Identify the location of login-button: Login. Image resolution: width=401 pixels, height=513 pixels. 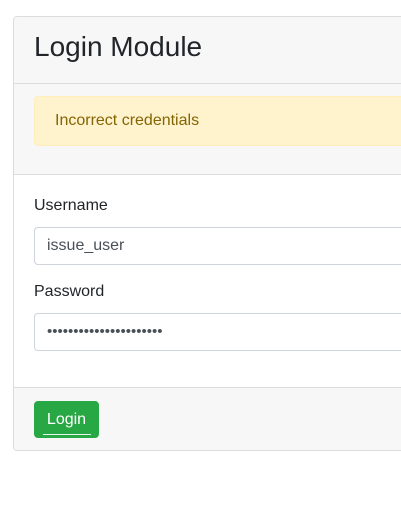
(66, 419).